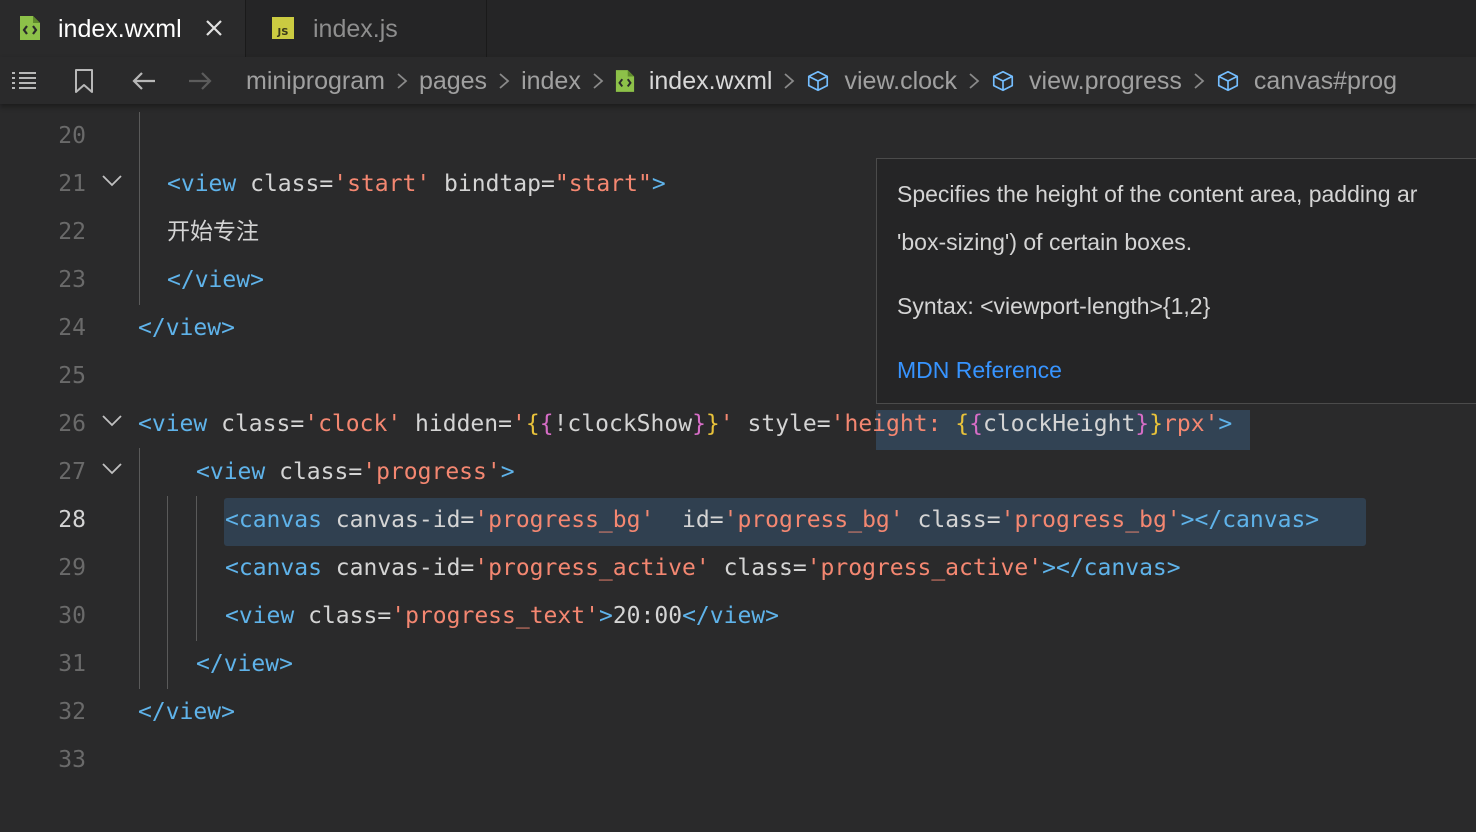 The image size is (1476, 832). I want to click on back-arrow-icon, so click(144, 81).